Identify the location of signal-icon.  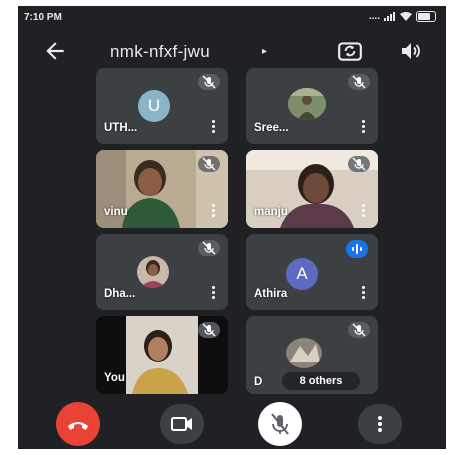
(389, 16).